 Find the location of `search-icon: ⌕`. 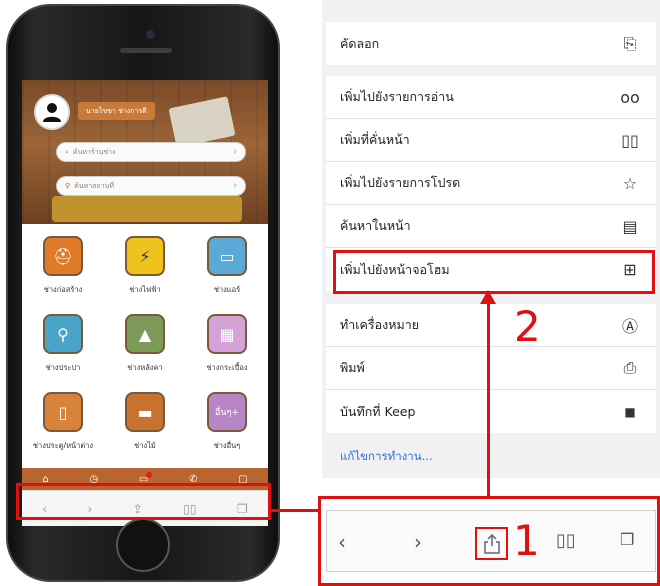

search-icon: ⌕ is located at coordinates (67, 151).